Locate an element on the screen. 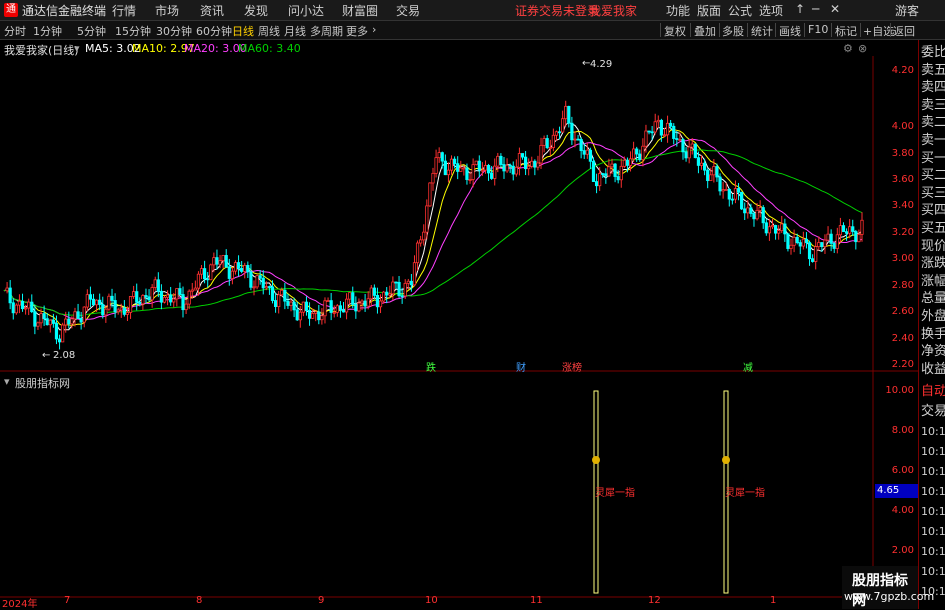  sub-panel-toggle-icon: ▾ is located at coordinates (7, 381).